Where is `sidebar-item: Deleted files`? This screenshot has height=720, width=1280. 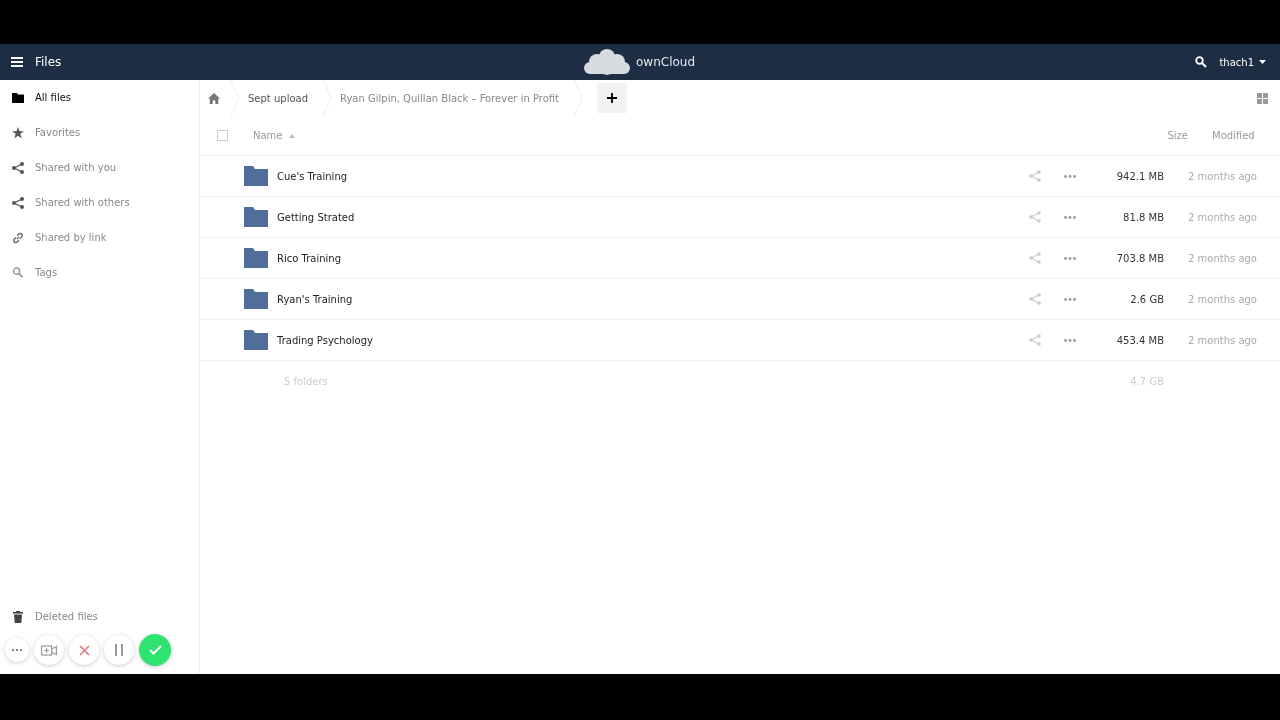 sidebar-item: Deleted files is located at coordinates (99, 616).